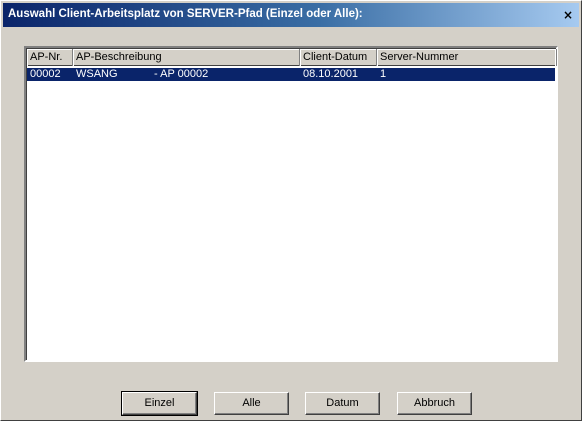  What do you see at coordinates (159, 403) in the screenshot?
I see `einzel-button: Einzel` at bounding box center [159, 403].